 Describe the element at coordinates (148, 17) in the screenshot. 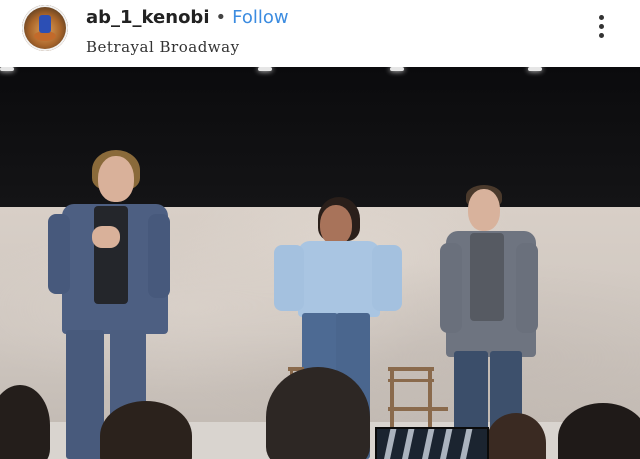

I see `username: ab_1_kenobi` at that location.